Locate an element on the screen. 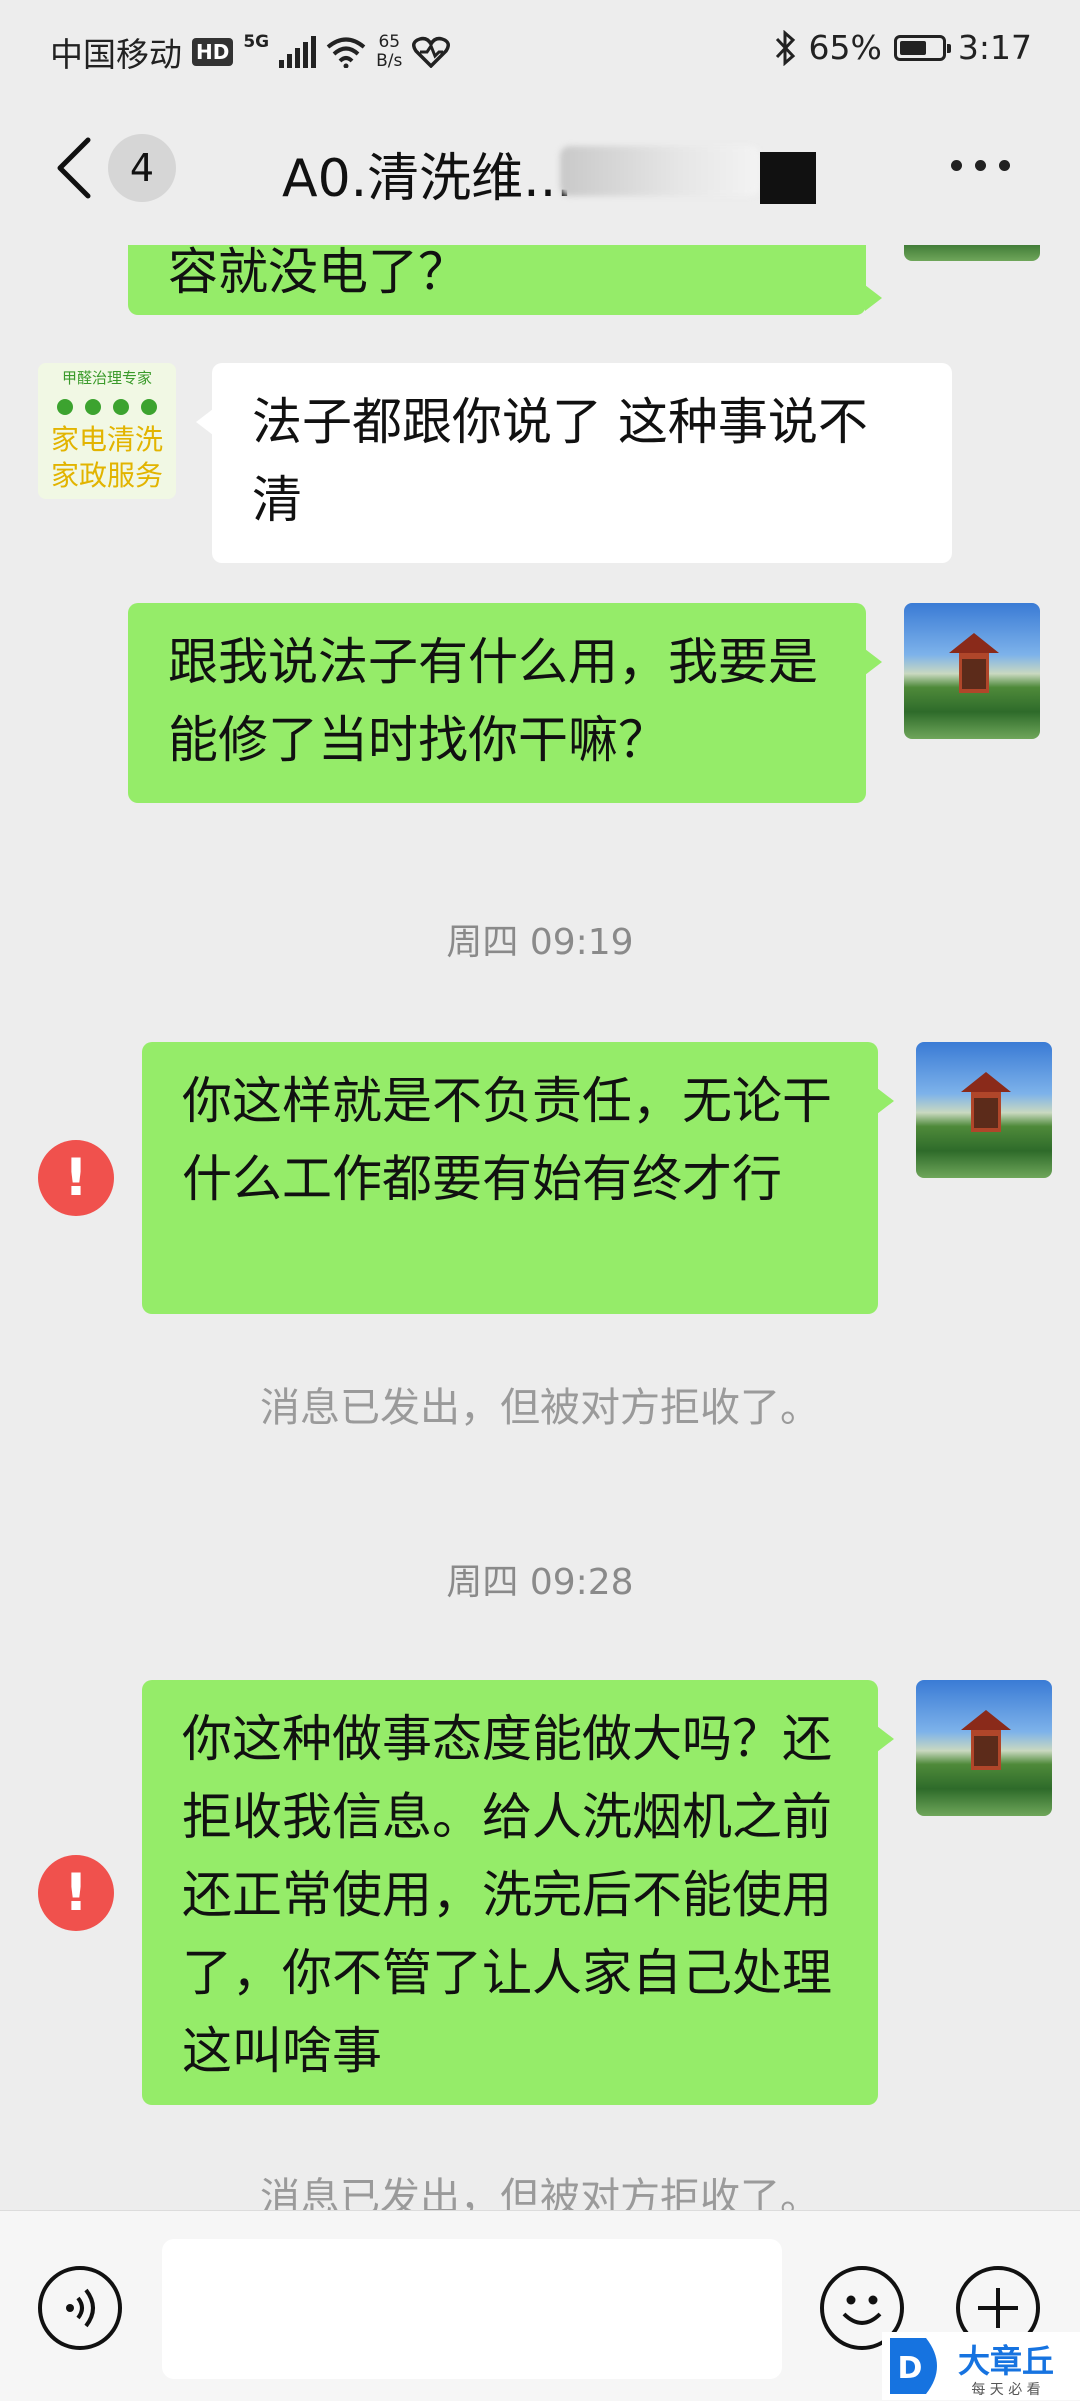 The height and width of the screenshot is (2401, 1080). voice-icon is located at coordinates (80, 2308).